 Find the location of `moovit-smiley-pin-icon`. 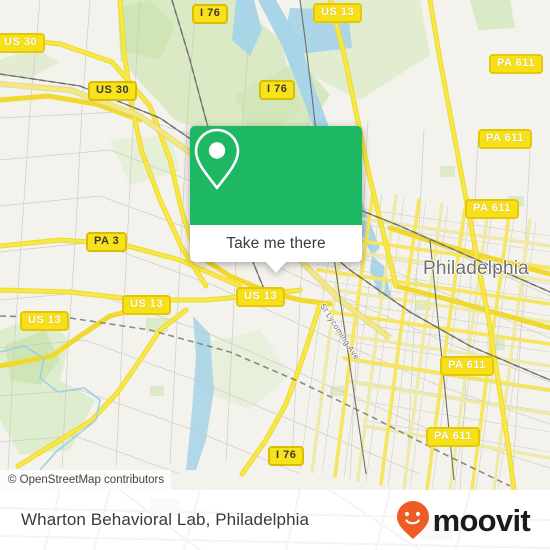

moovit-smiley-pin-icon is located at coordinates (412, 520).